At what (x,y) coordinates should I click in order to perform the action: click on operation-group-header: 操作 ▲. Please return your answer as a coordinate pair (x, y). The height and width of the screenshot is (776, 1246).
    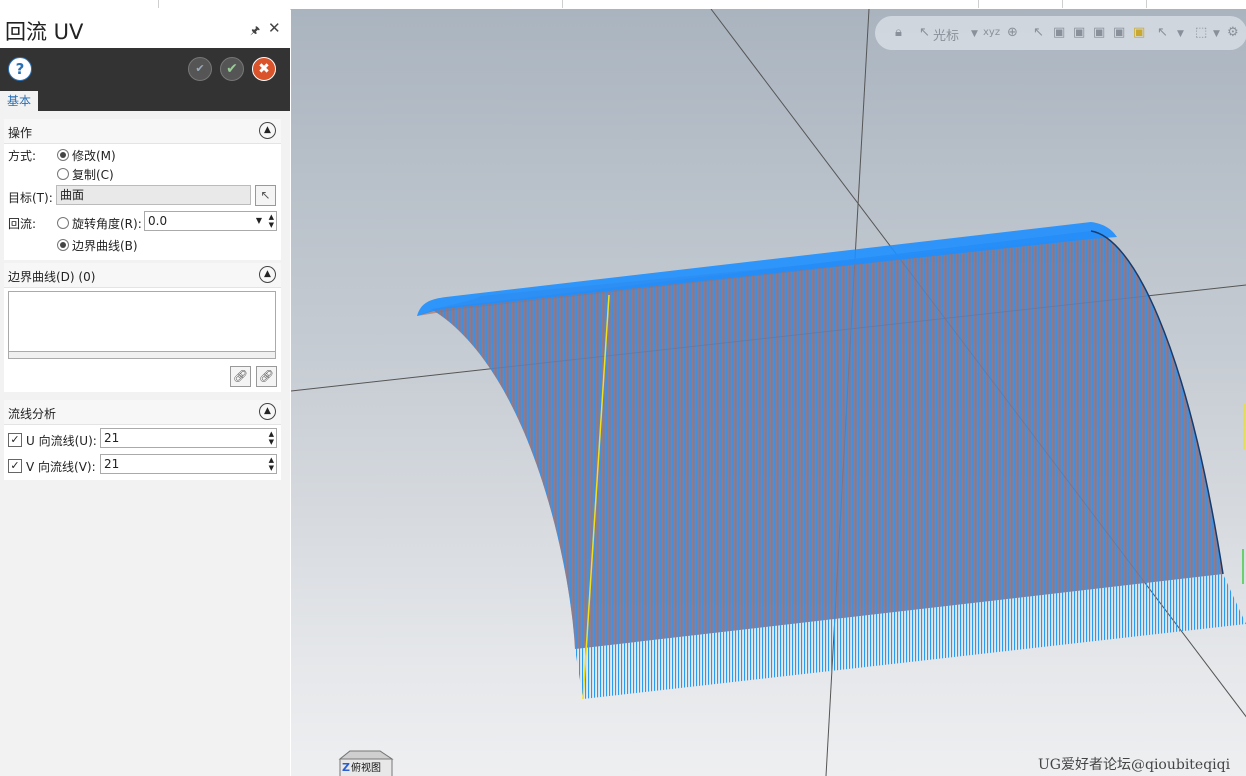
    Looking at the image, I should click on (142, 131).